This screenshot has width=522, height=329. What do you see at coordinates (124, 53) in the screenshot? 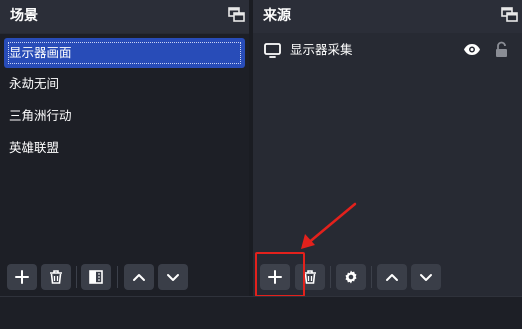
I see `scene-item: 显示器画面` at bounding box center [124, 53].